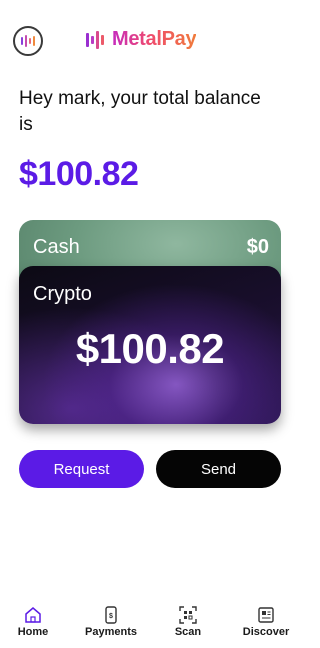 This screenshot has height=648, width=320. Describe the element at coordinates (140, 111) in the screenshot. I see `greeting-text: Hey mark, your total balance is` at that location.